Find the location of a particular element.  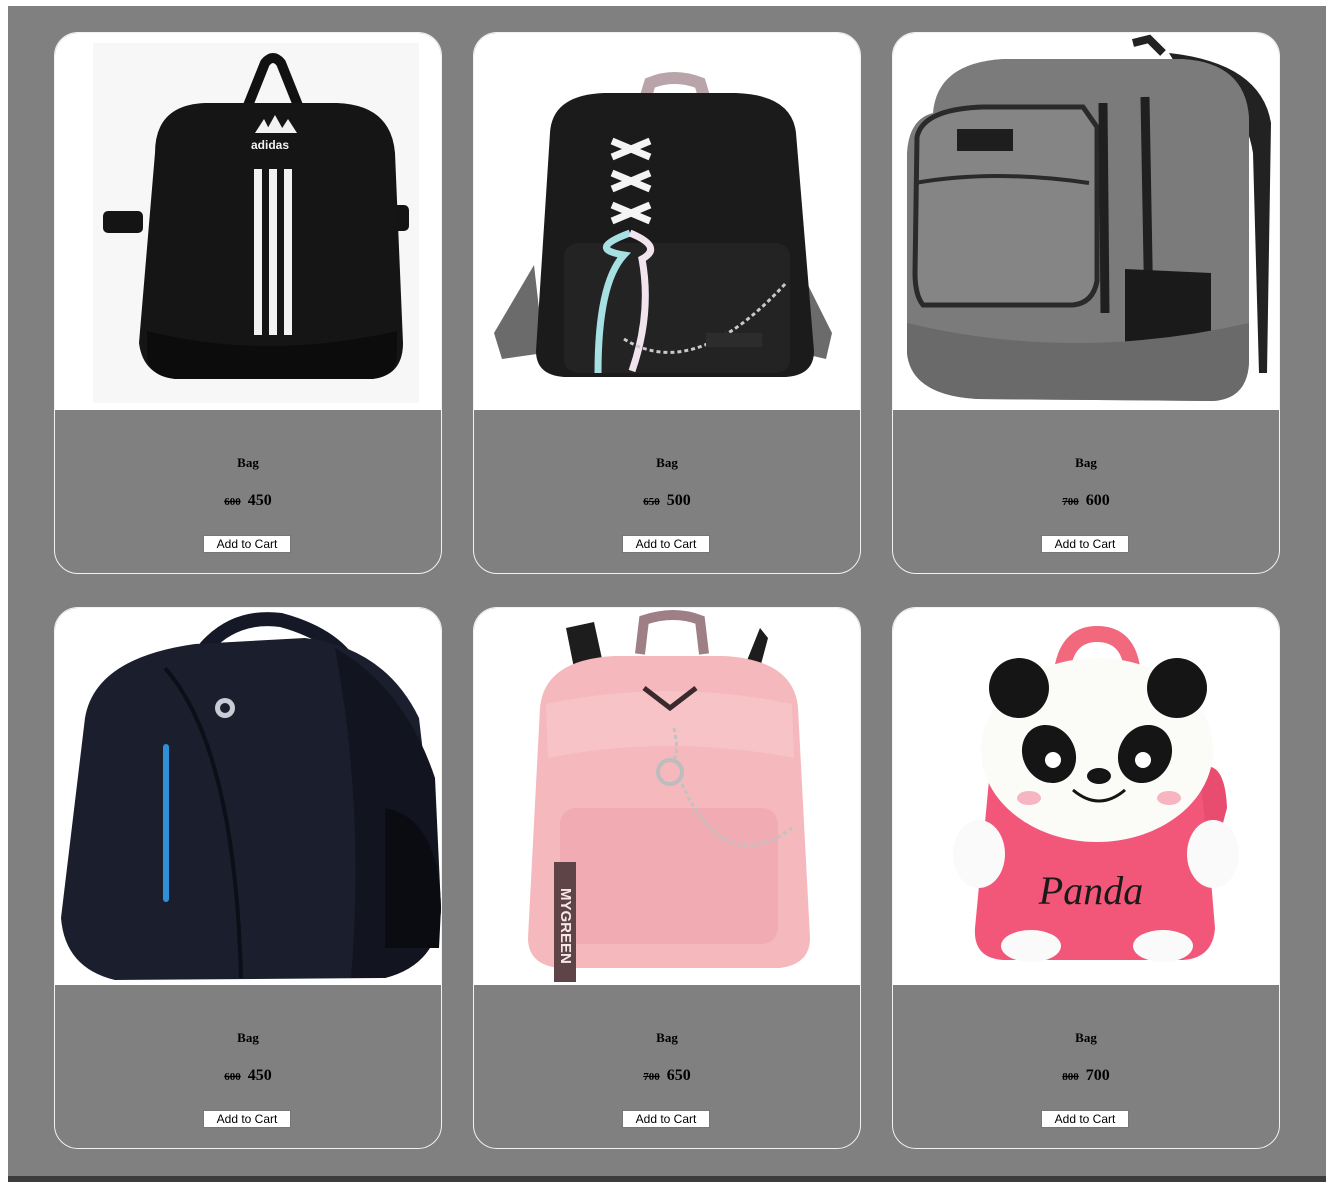

product-info: Bag 650 500 Add to Cart is located at coordinates (667, 491).